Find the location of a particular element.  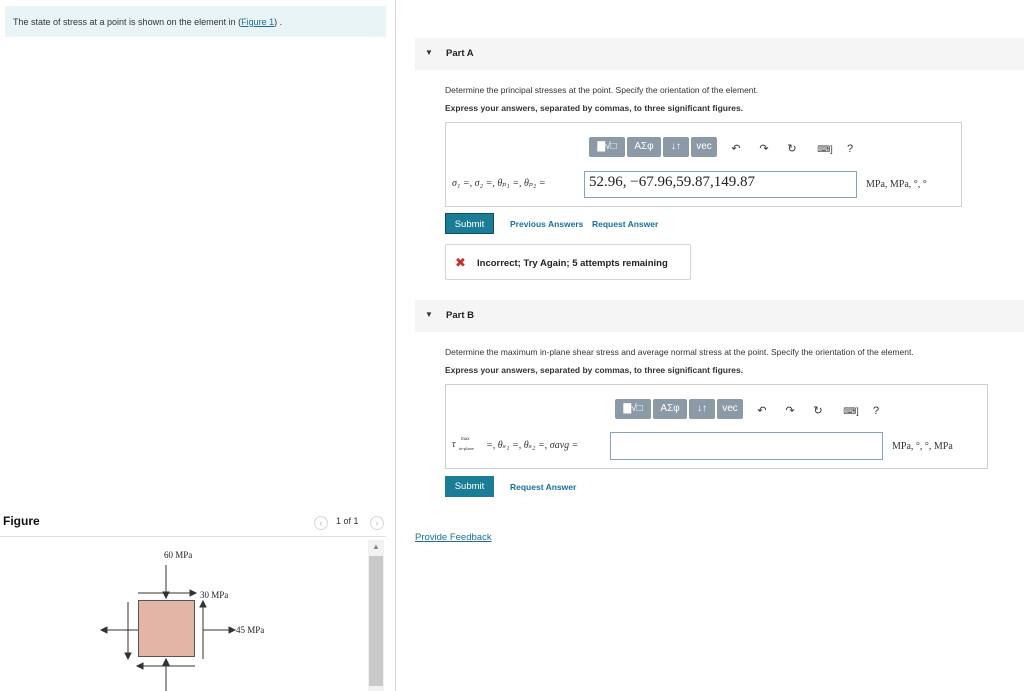

figure-pager: 1 of 1 is located at coordinates (347, 521).